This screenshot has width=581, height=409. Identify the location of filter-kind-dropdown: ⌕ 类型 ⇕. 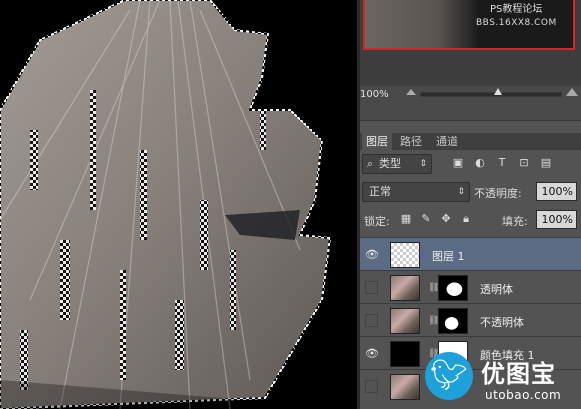
(397, 164).